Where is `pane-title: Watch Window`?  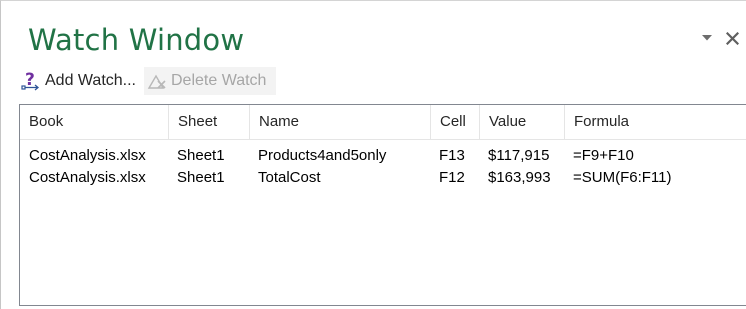
pane-title: Watch Window is located at coordinates (136, 40).